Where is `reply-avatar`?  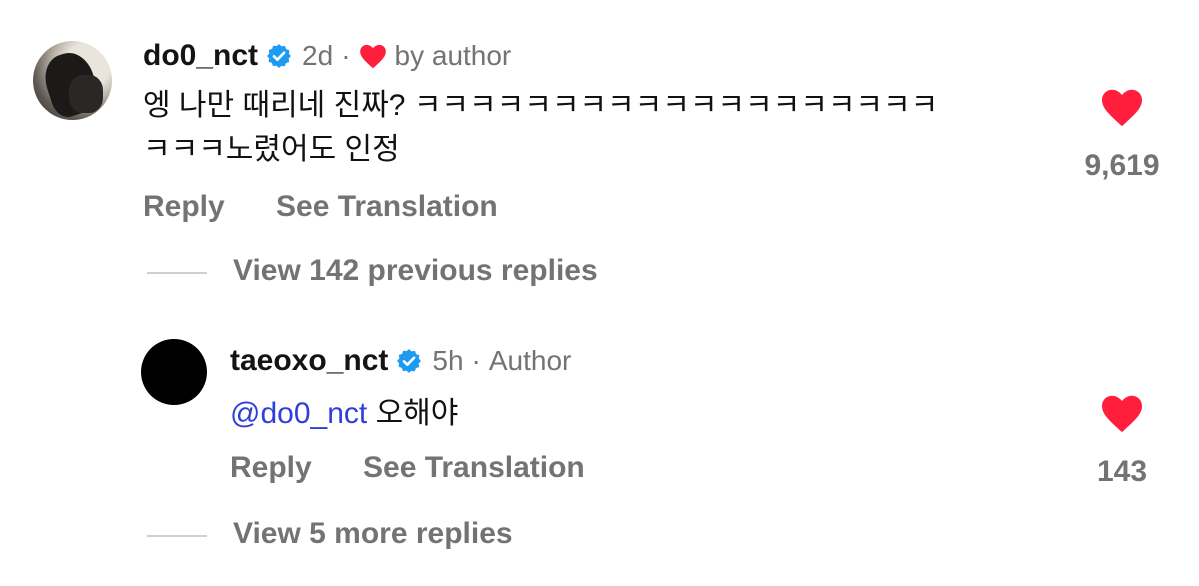 reply-avatar is located at coordinates (174, 372).